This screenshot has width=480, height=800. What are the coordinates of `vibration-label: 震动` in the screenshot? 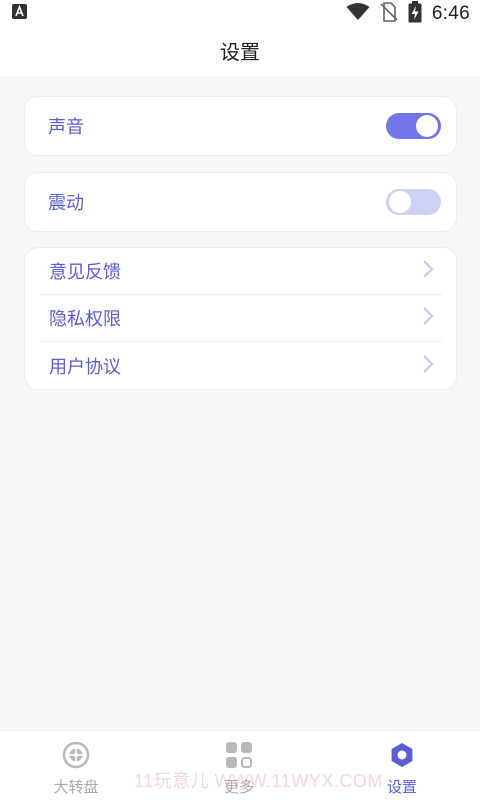 It's located at (66, 203).